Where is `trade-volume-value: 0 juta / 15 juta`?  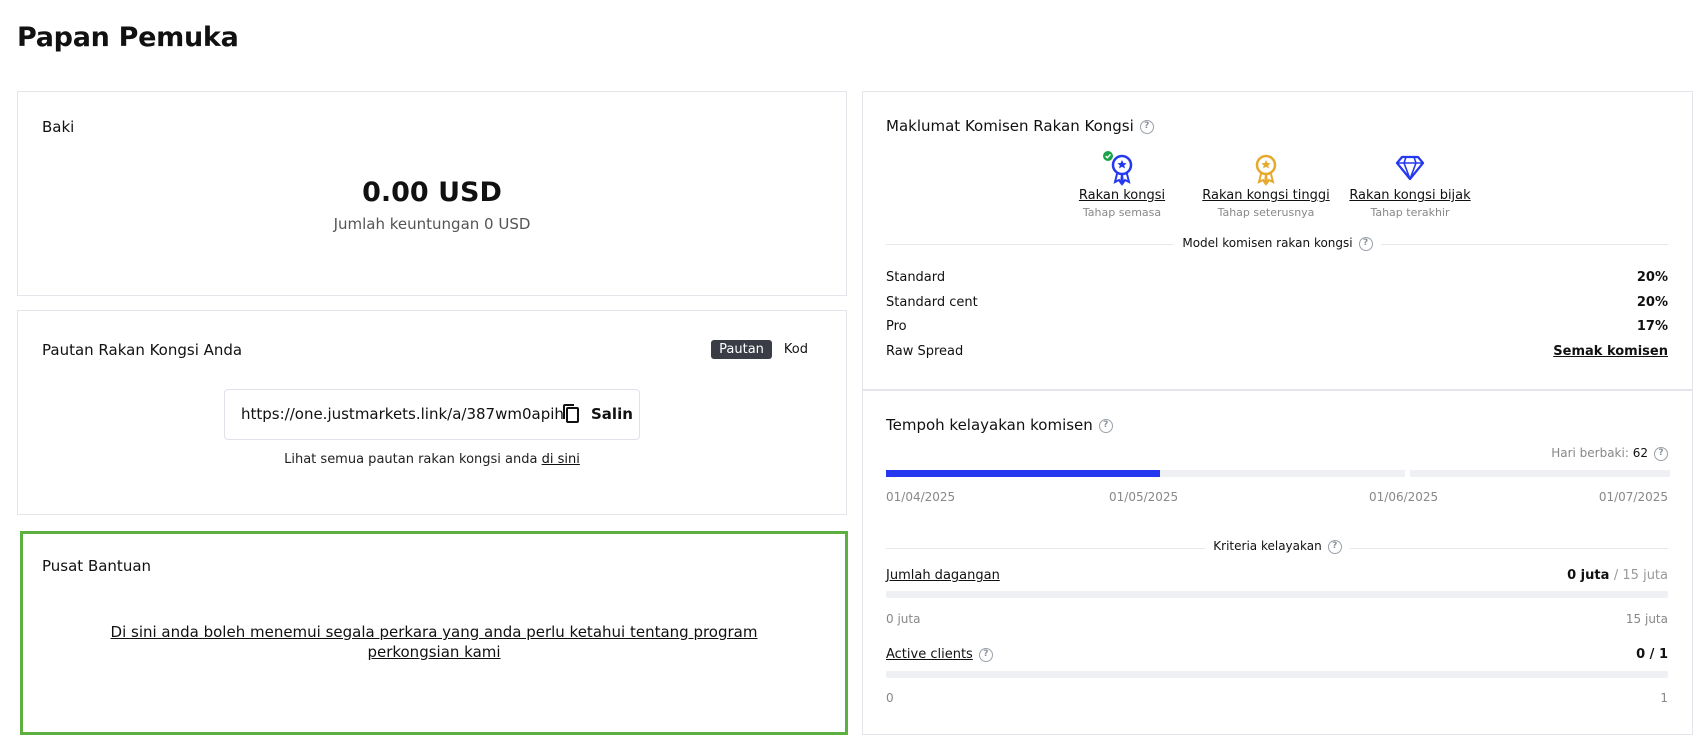
trade-volume-value: 0 juta / 15 juta is located at coordinates (1617, 575).